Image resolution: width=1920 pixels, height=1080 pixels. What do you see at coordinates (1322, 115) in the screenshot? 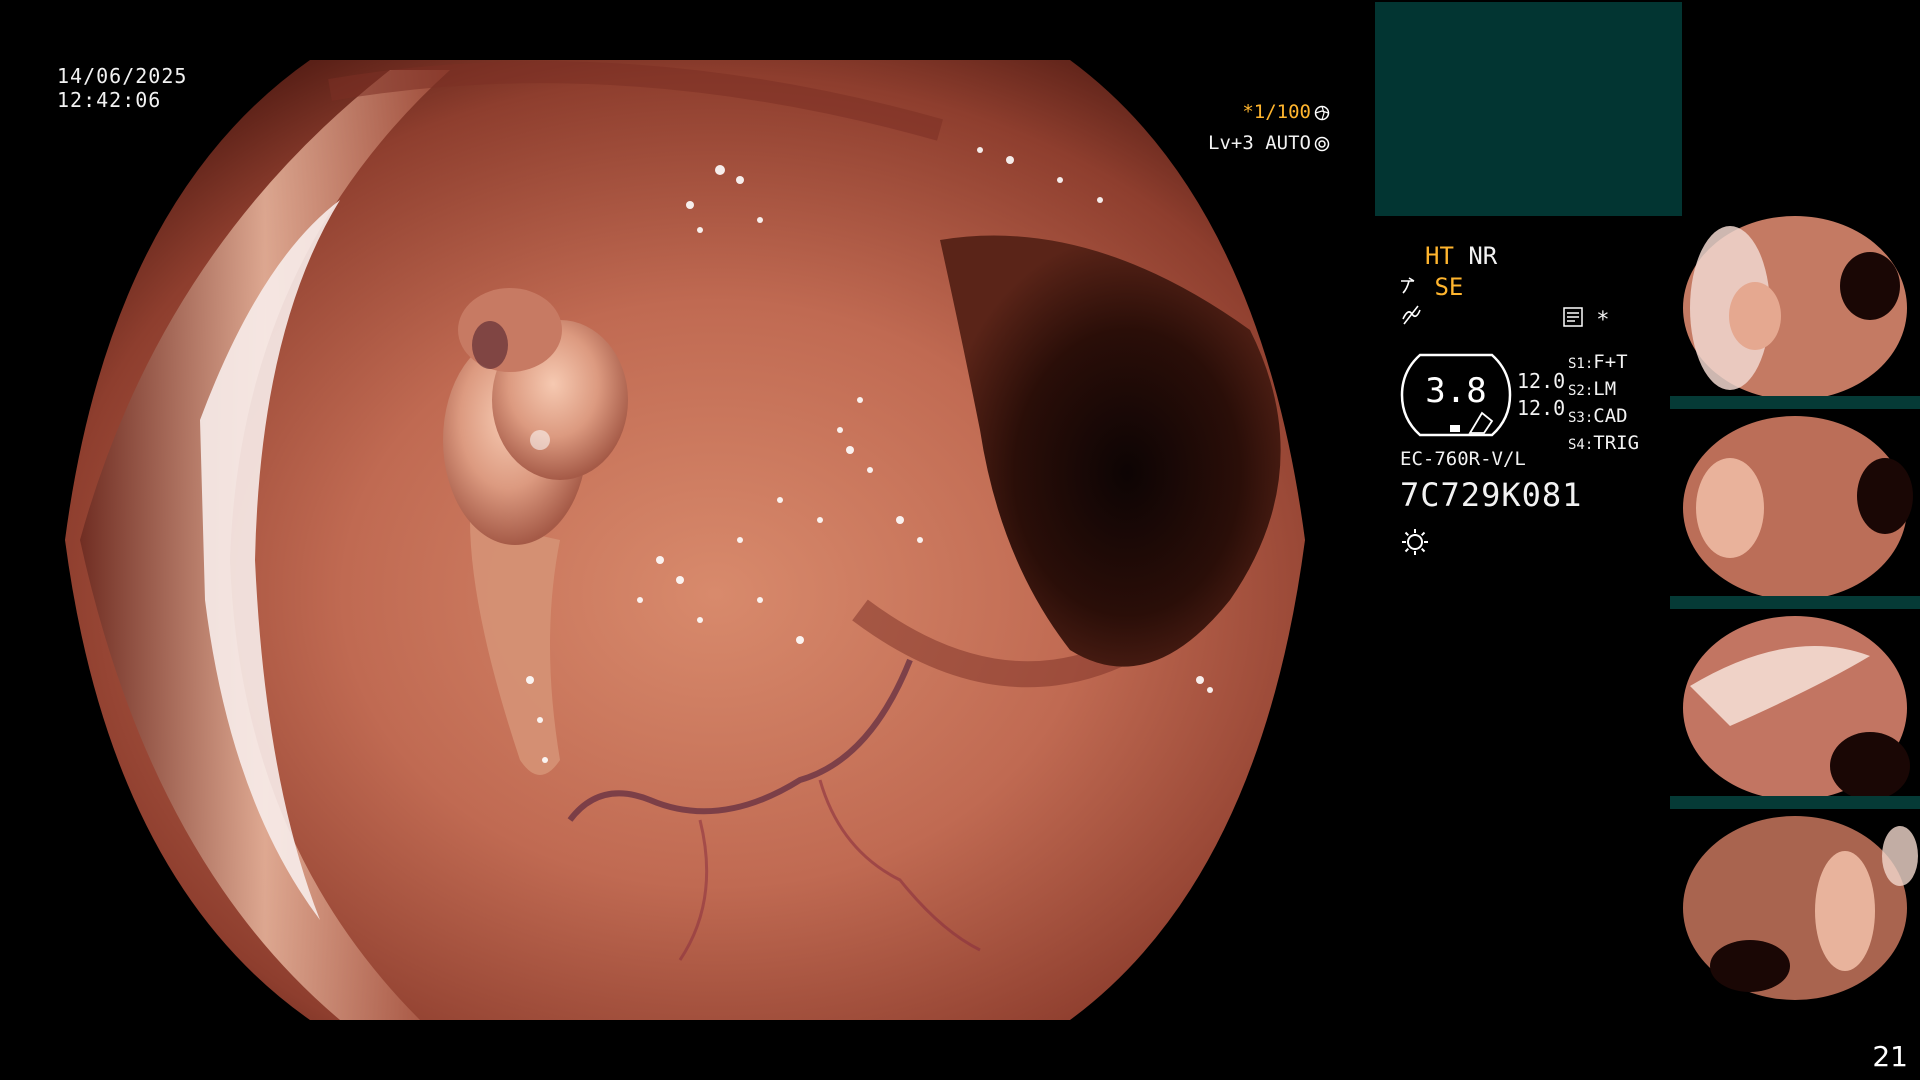
I see `aperture-icon` at bounding box center [1322, 115].